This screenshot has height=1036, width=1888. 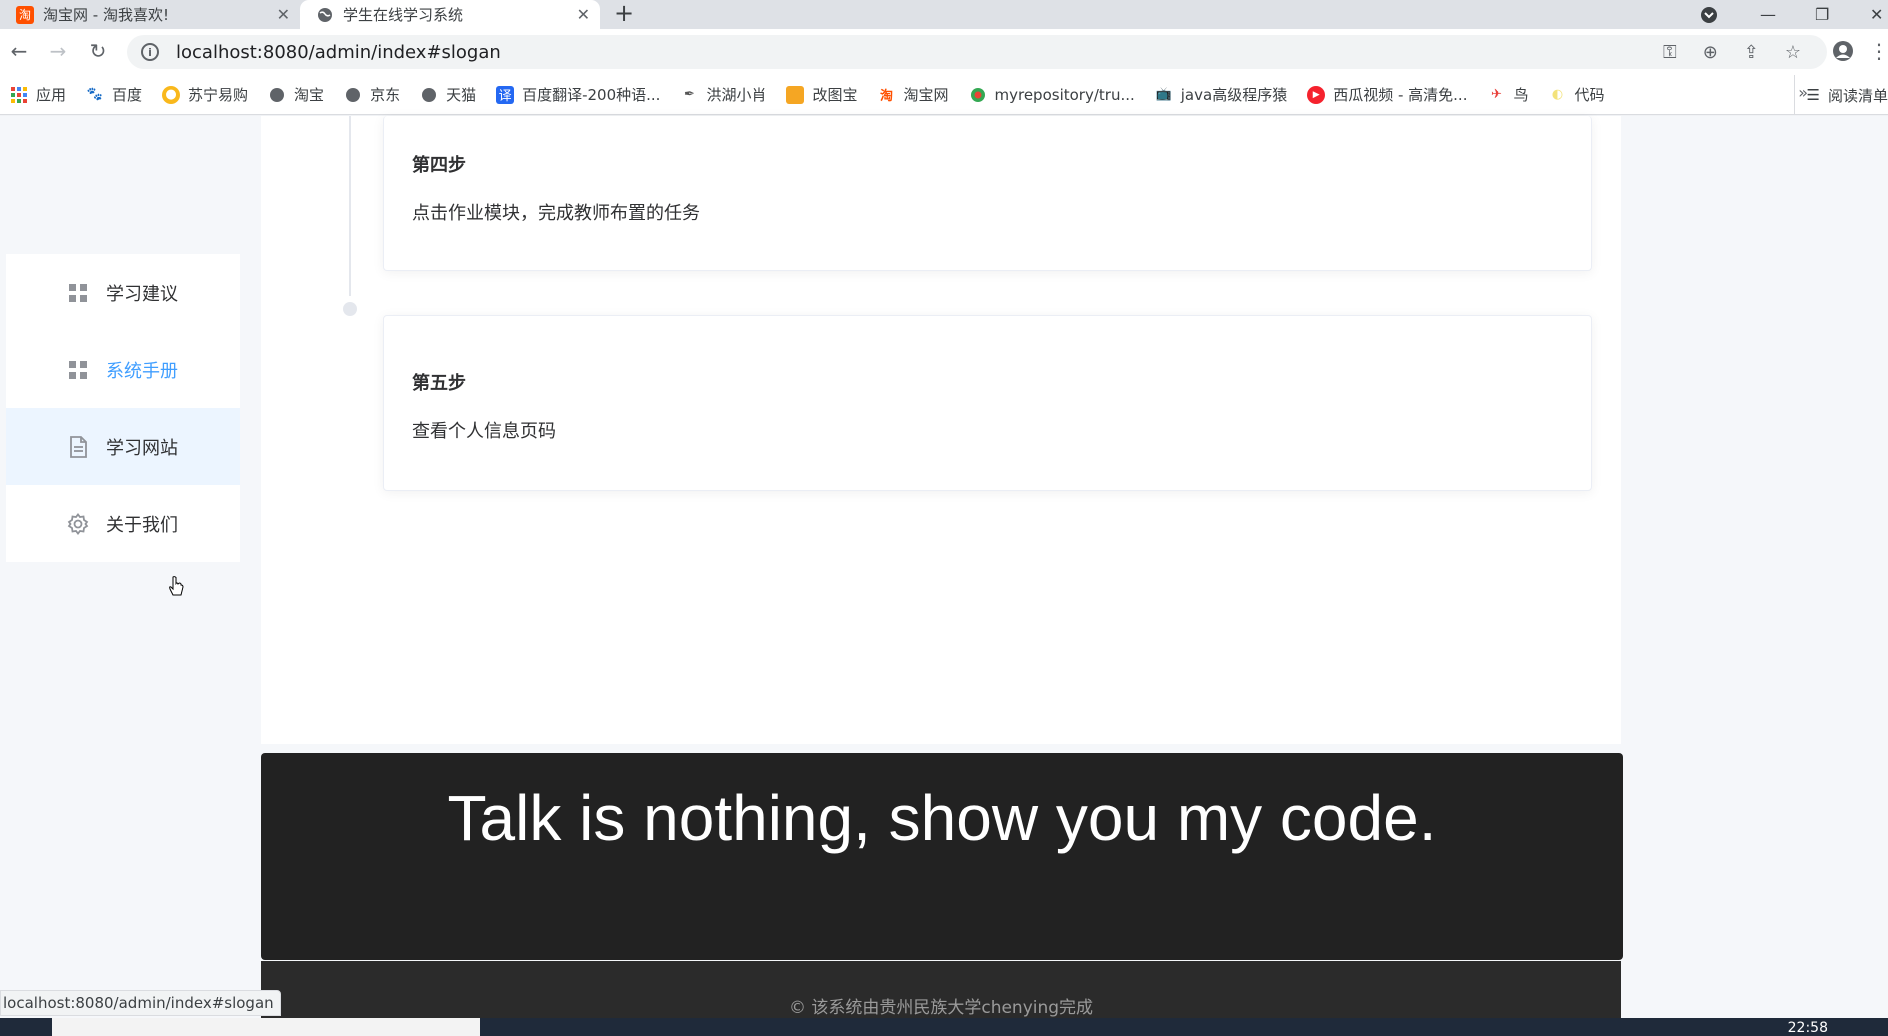 What do you see at coordinates (439, 383) in the screenshot?
I see `step-title: 第五步` at bounding box center [439, 383].